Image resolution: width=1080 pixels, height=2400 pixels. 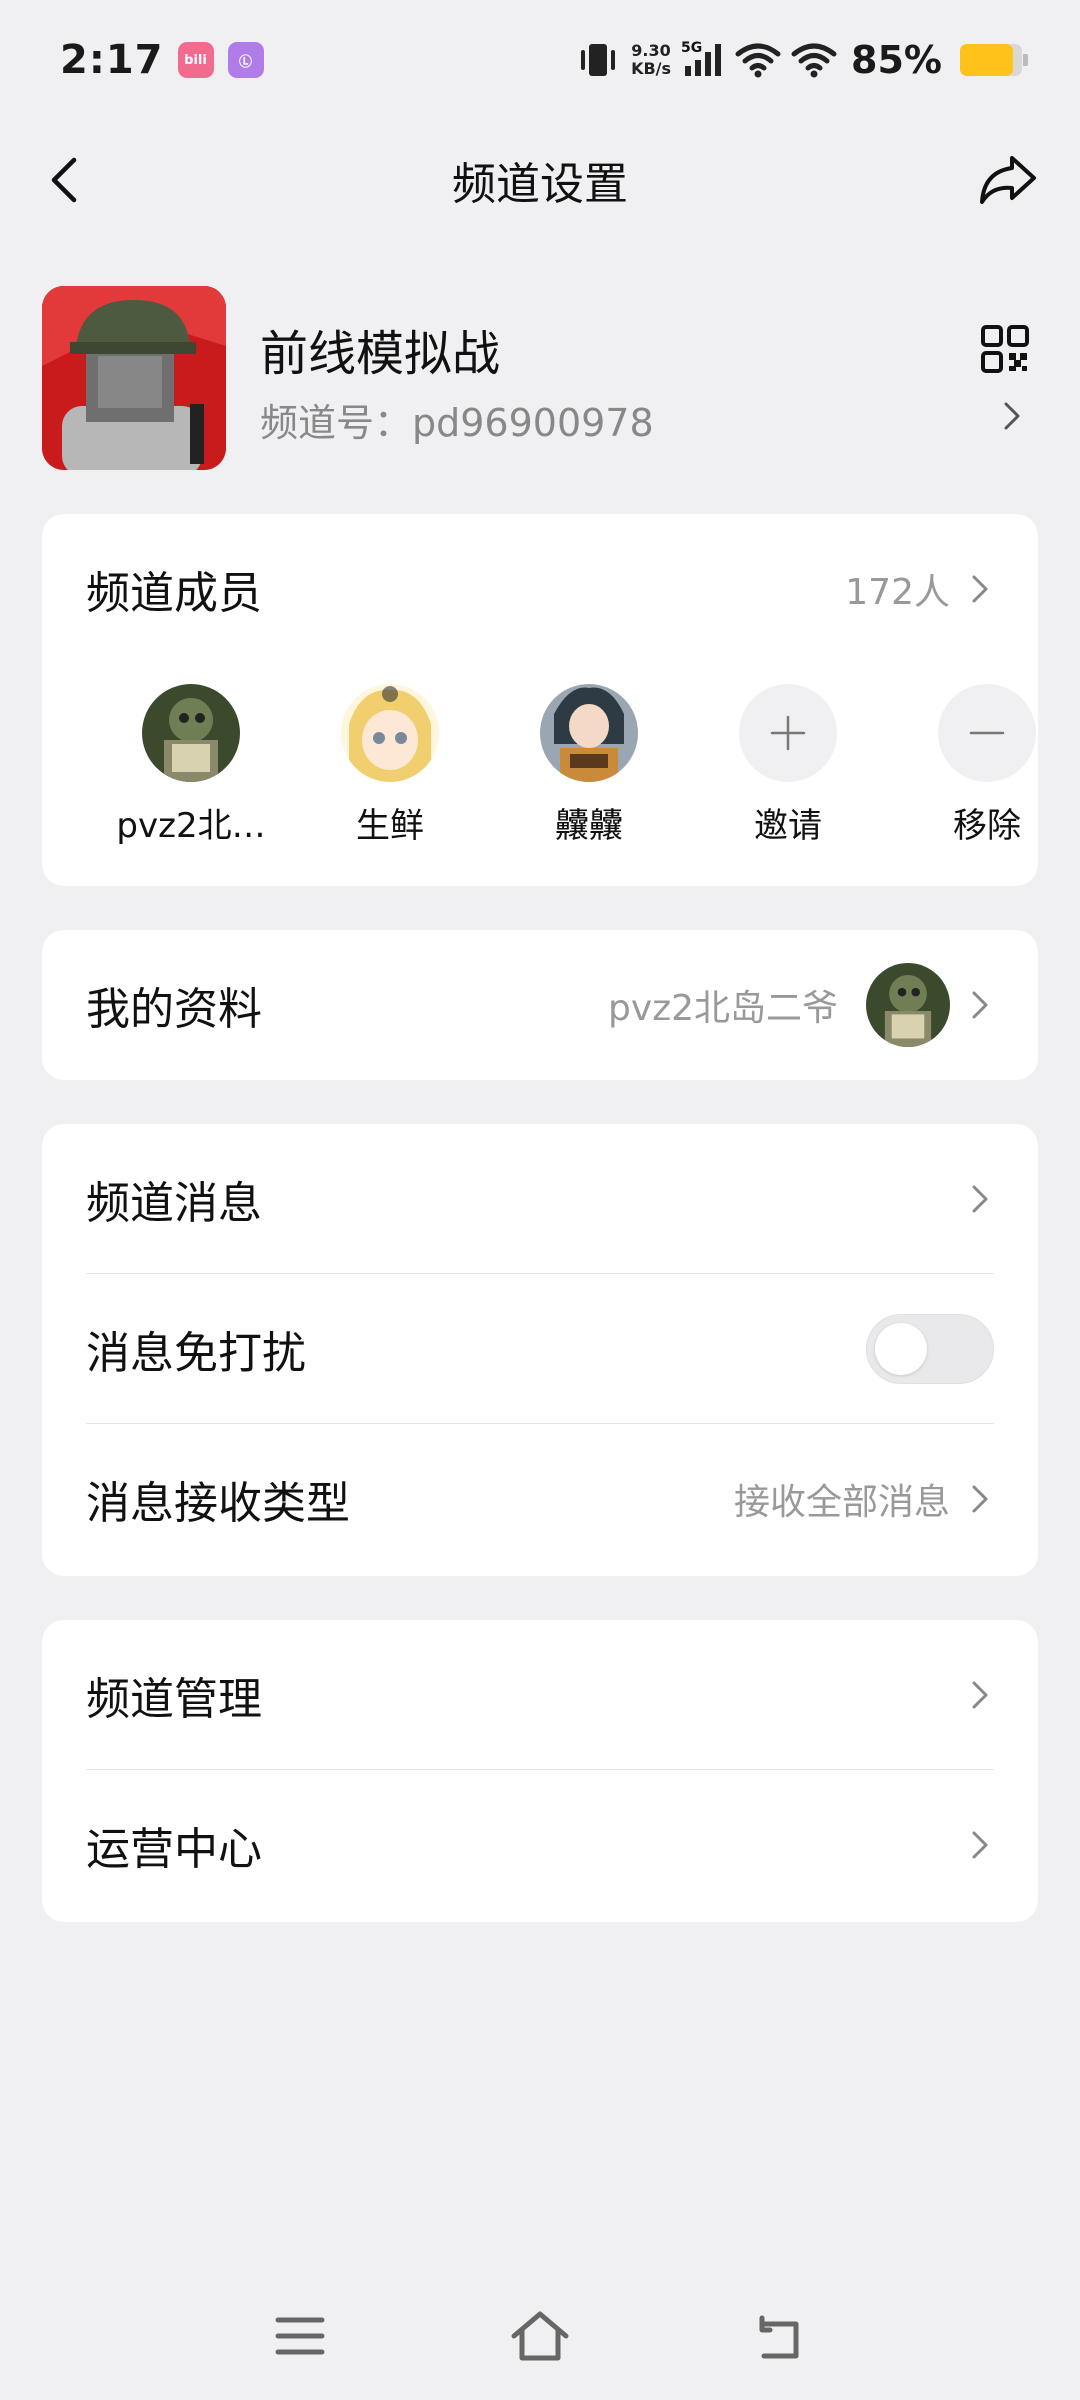 What do you see at coordinates (901, 1349) in the screenshot?
I see `toggle-knob` at bounding box center [901, 1349].